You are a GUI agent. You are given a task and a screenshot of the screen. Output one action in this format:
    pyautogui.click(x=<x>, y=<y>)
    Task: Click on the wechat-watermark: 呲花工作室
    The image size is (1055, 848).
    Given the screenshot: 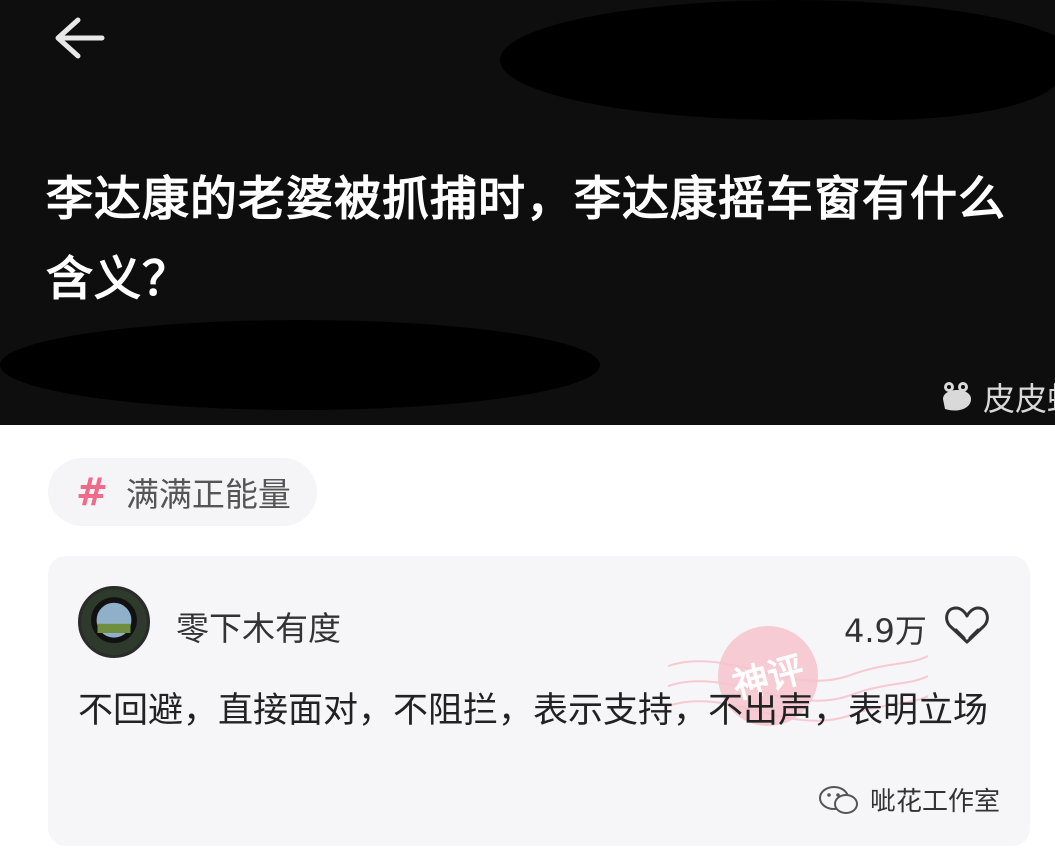 What is the action you would take?
    pyautogui.click(x=909, y=799)
    